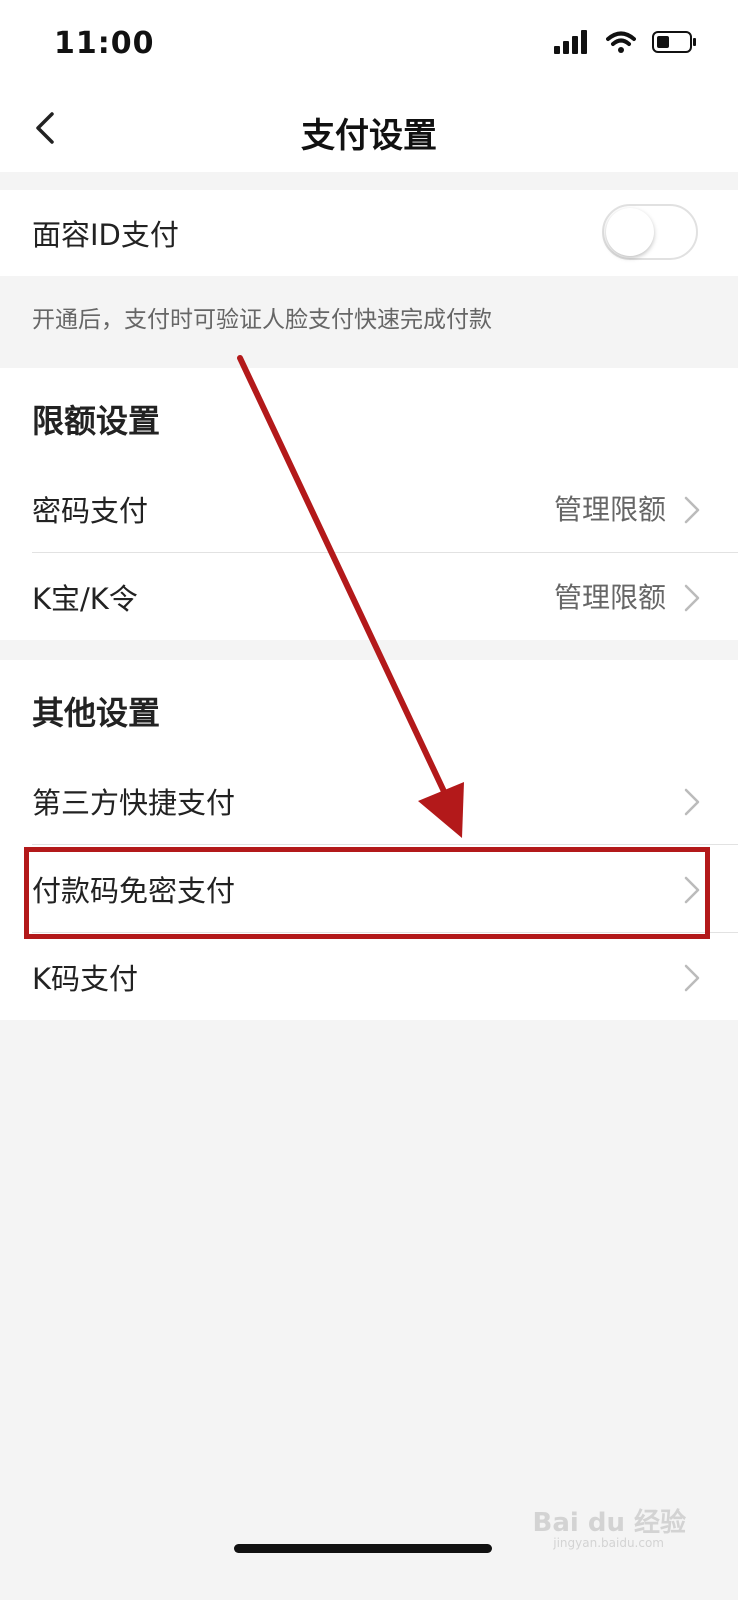 The image size is (738, 1600). What do you see at coordinates (369, 509) in the screenshot?
I see `limit-row-password: 密码支付 管理限额` at bounding box center [369, 509].